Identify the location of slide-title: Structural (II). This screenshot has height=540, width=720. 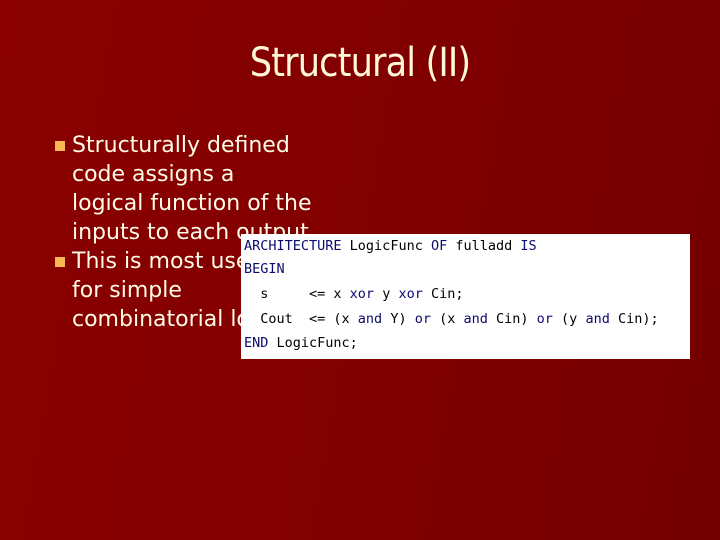
(360, 63).